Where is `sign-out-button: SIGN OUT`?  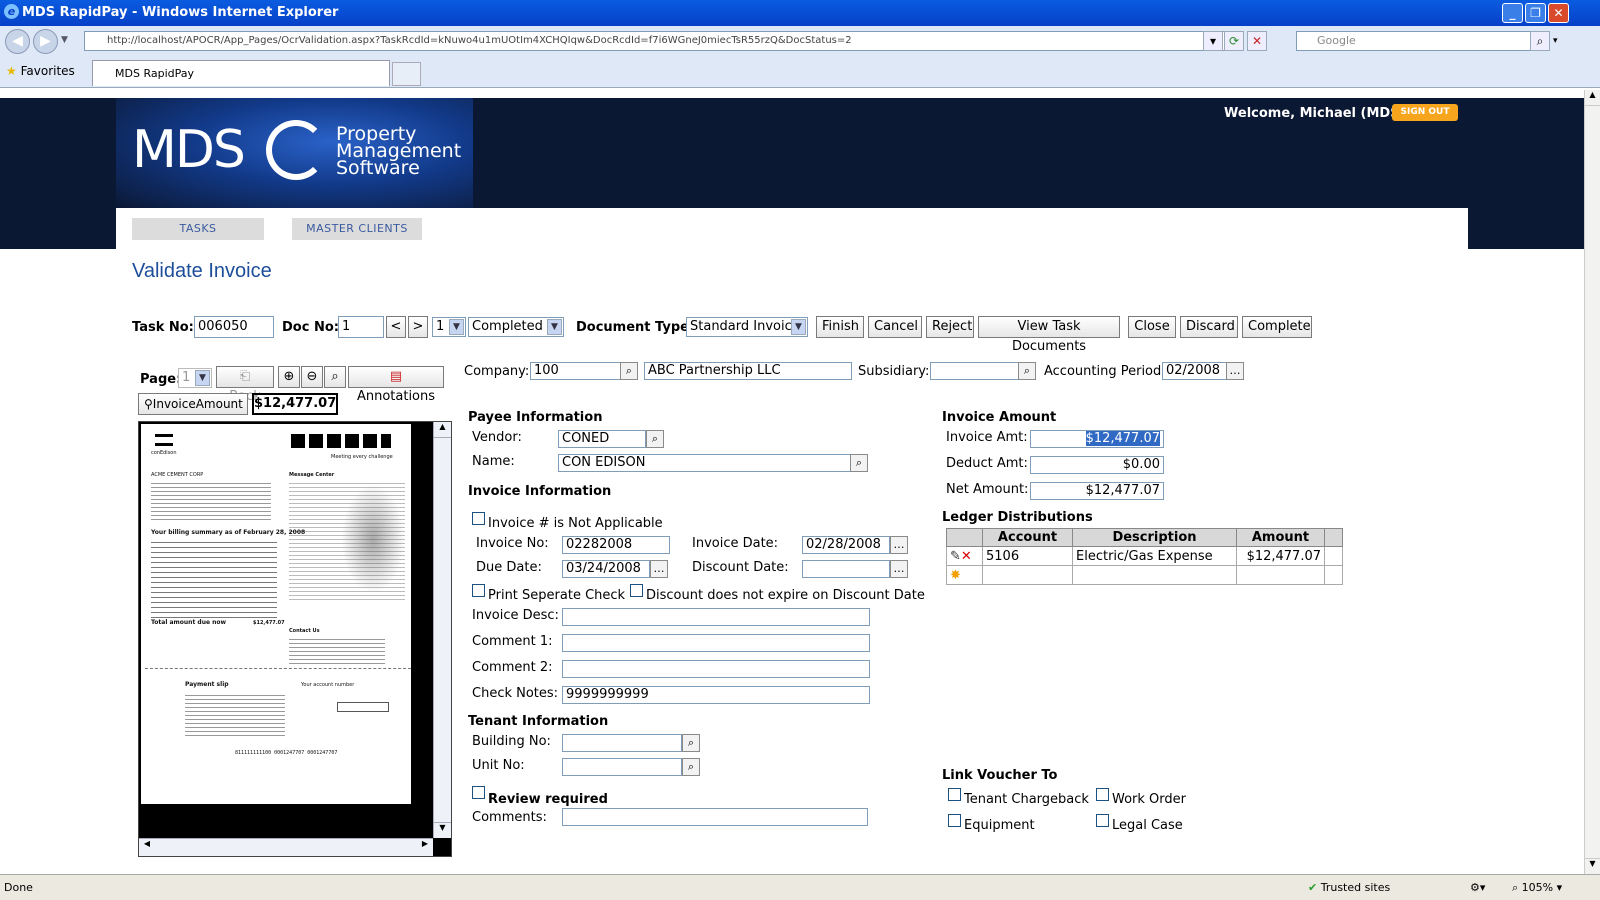 sign-out-button: SIGN OUT is located at coordinates (1425, 112).